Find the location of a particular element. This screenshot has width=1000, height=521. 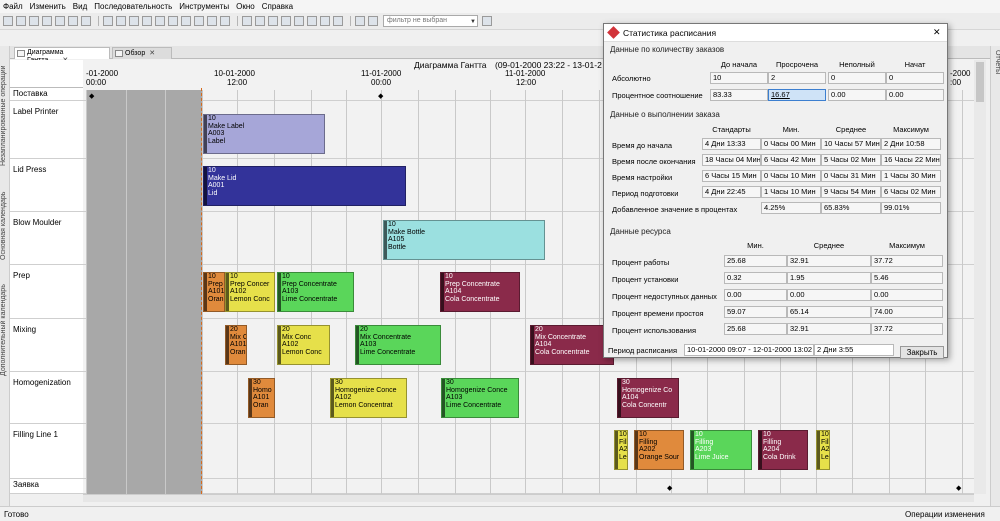

menu-view: Вид is located at coordinates (80, 6).